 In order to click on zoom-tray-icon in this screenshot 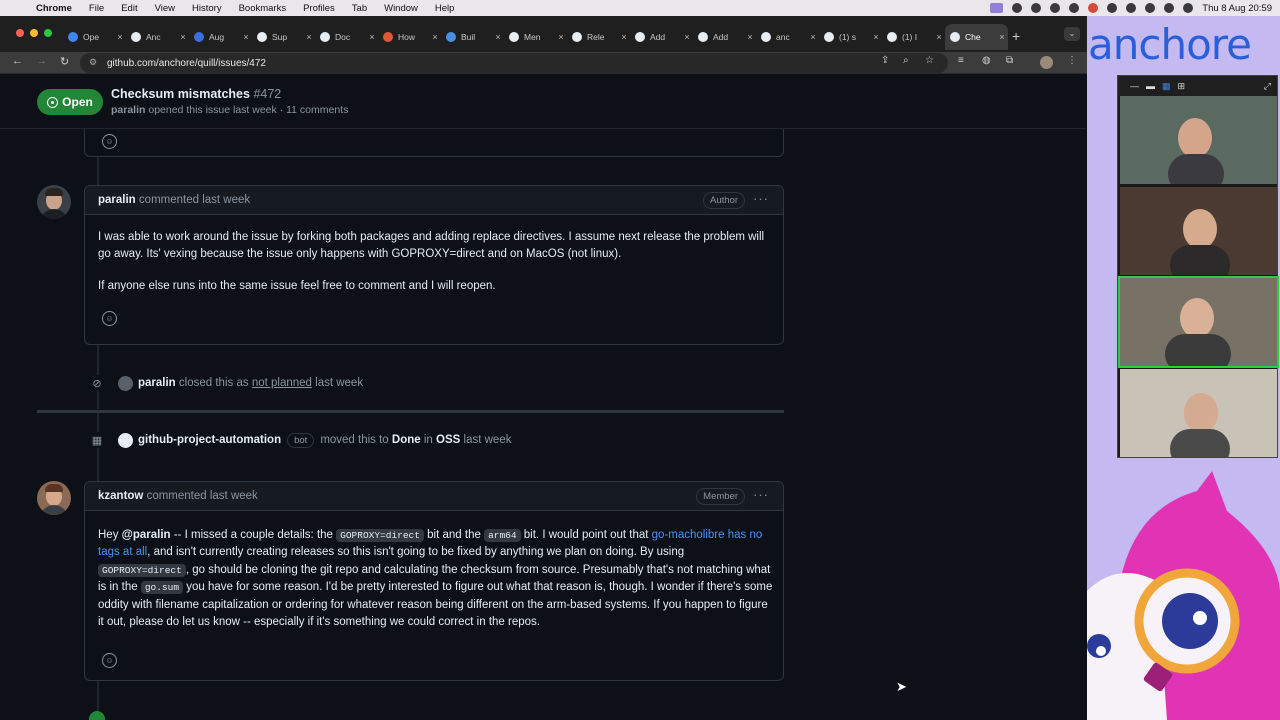, I will do `click(997, 8)`.